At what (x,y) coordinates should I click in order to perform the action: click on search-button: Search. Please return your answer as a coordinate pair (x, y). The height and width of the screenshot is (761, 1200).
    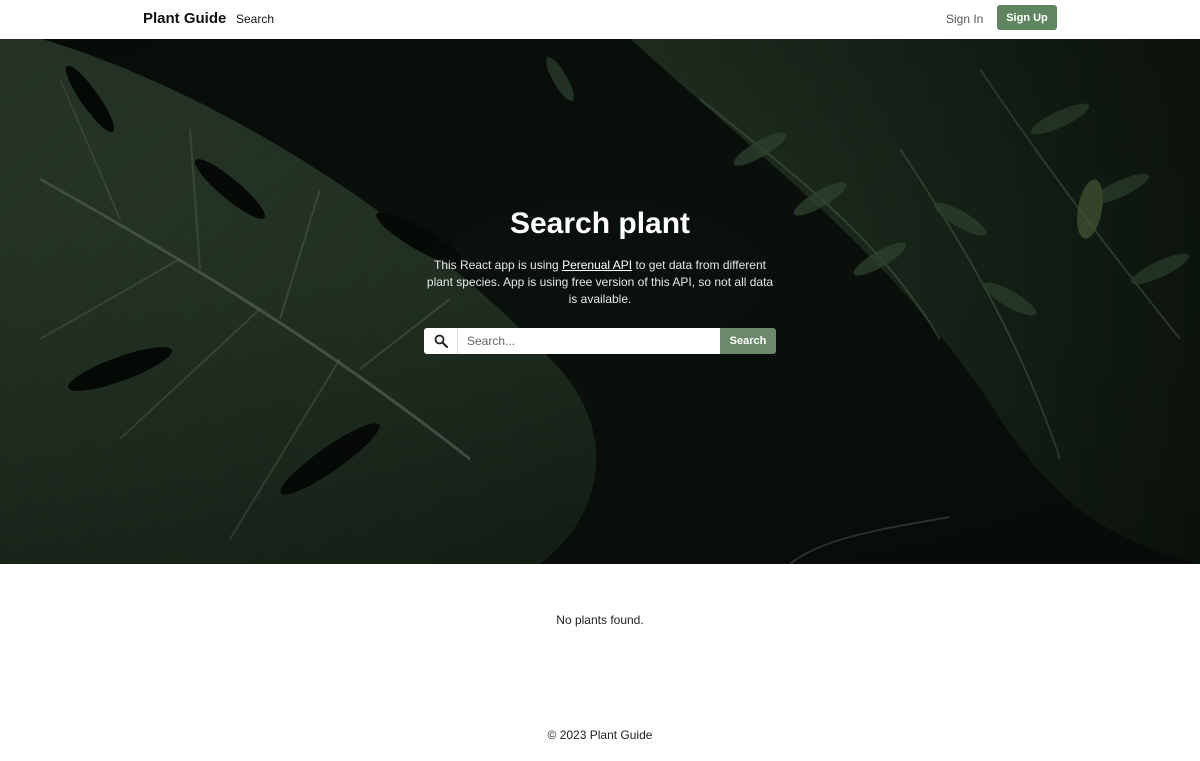
    Looking at the image, I should click on (748, 341).